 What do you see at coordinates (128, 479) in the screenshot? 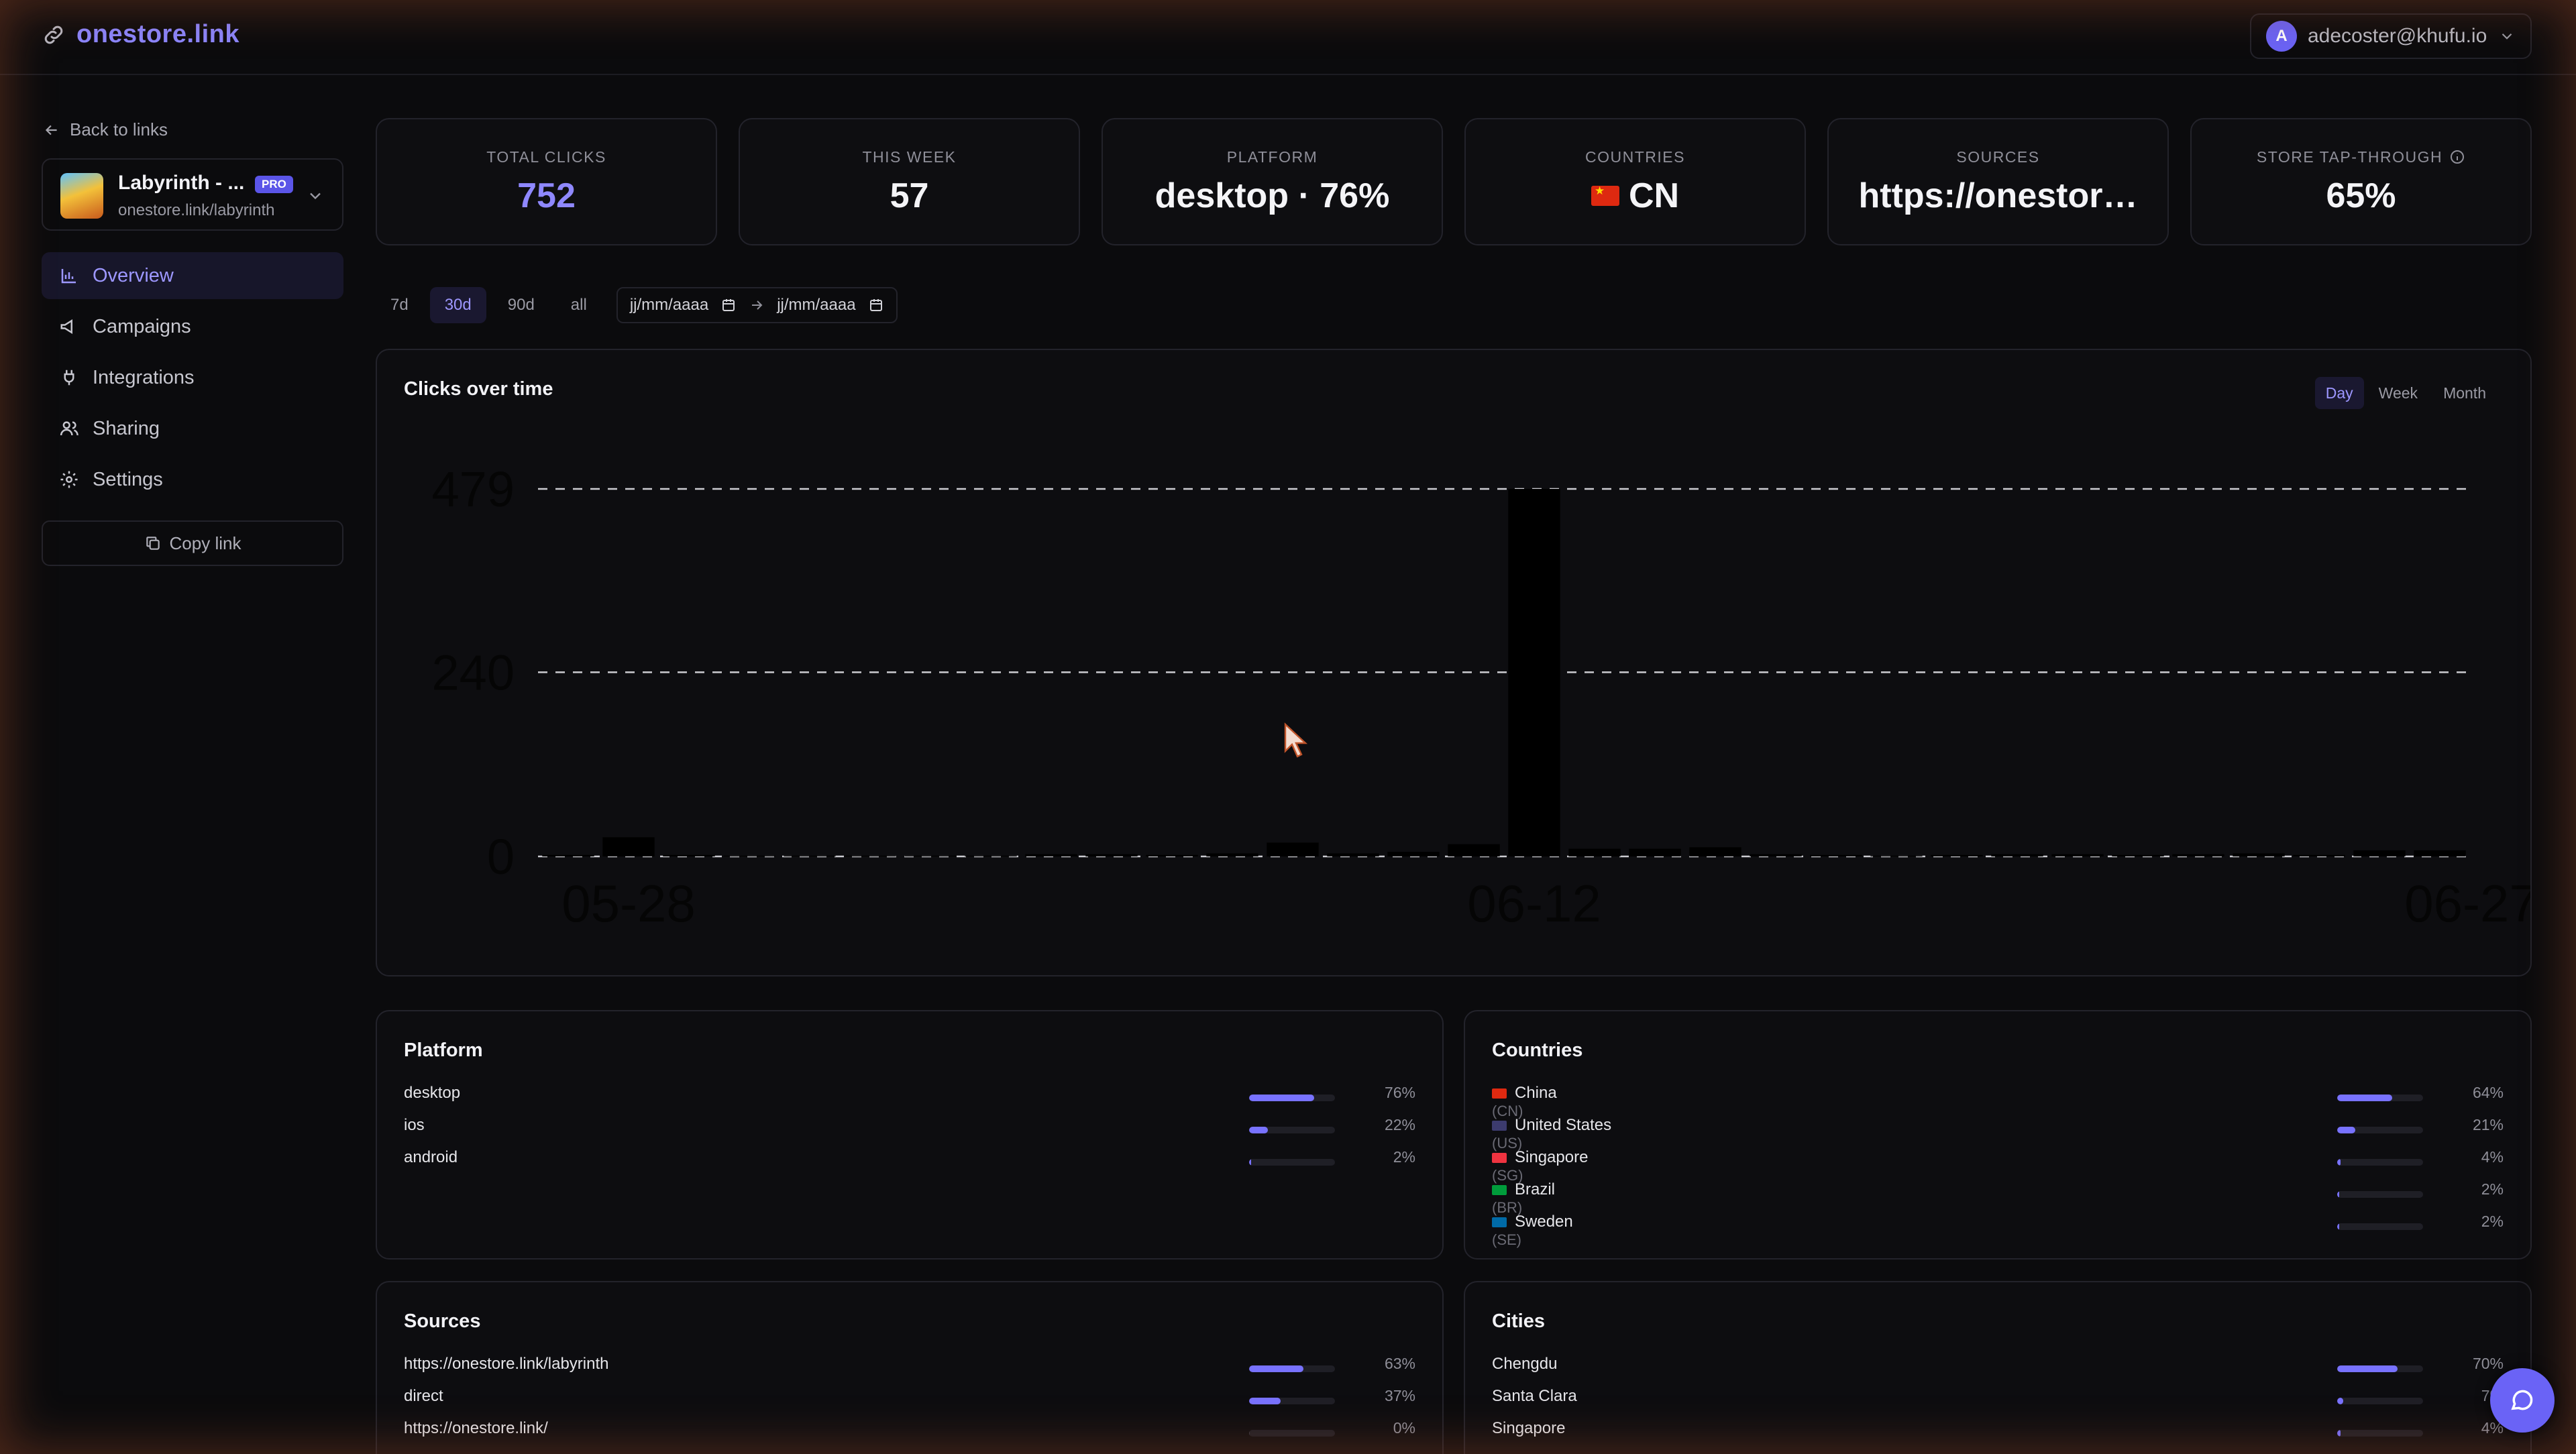
I see `sidebar-item-label: Settings` at bounding box center [128, 479].